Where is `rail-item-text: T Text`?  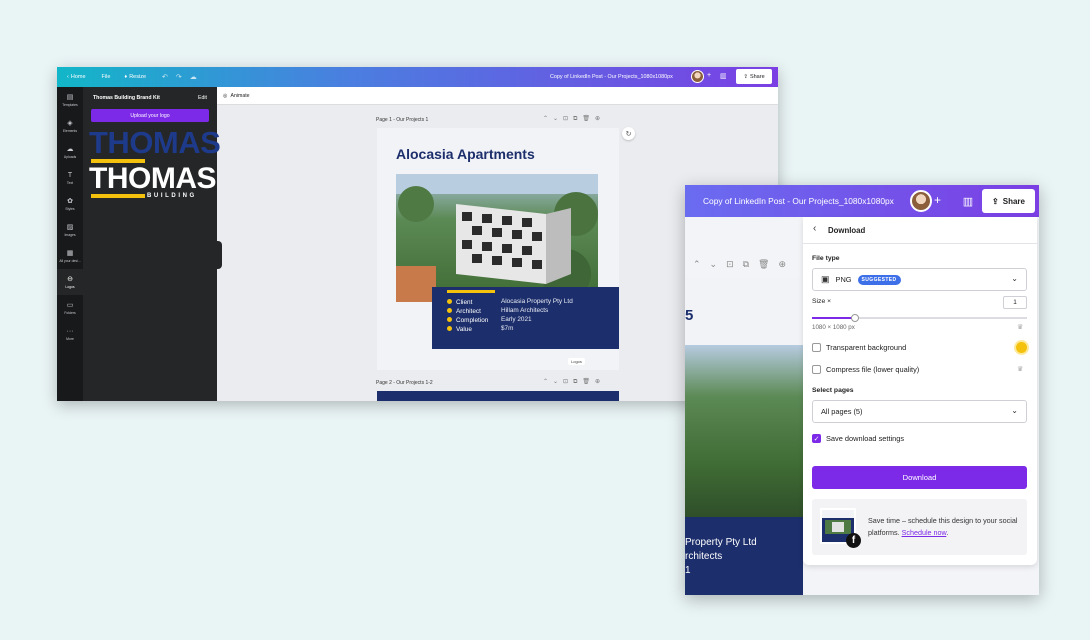
rail-item-text: T Text is located at coordinates (70, 178).